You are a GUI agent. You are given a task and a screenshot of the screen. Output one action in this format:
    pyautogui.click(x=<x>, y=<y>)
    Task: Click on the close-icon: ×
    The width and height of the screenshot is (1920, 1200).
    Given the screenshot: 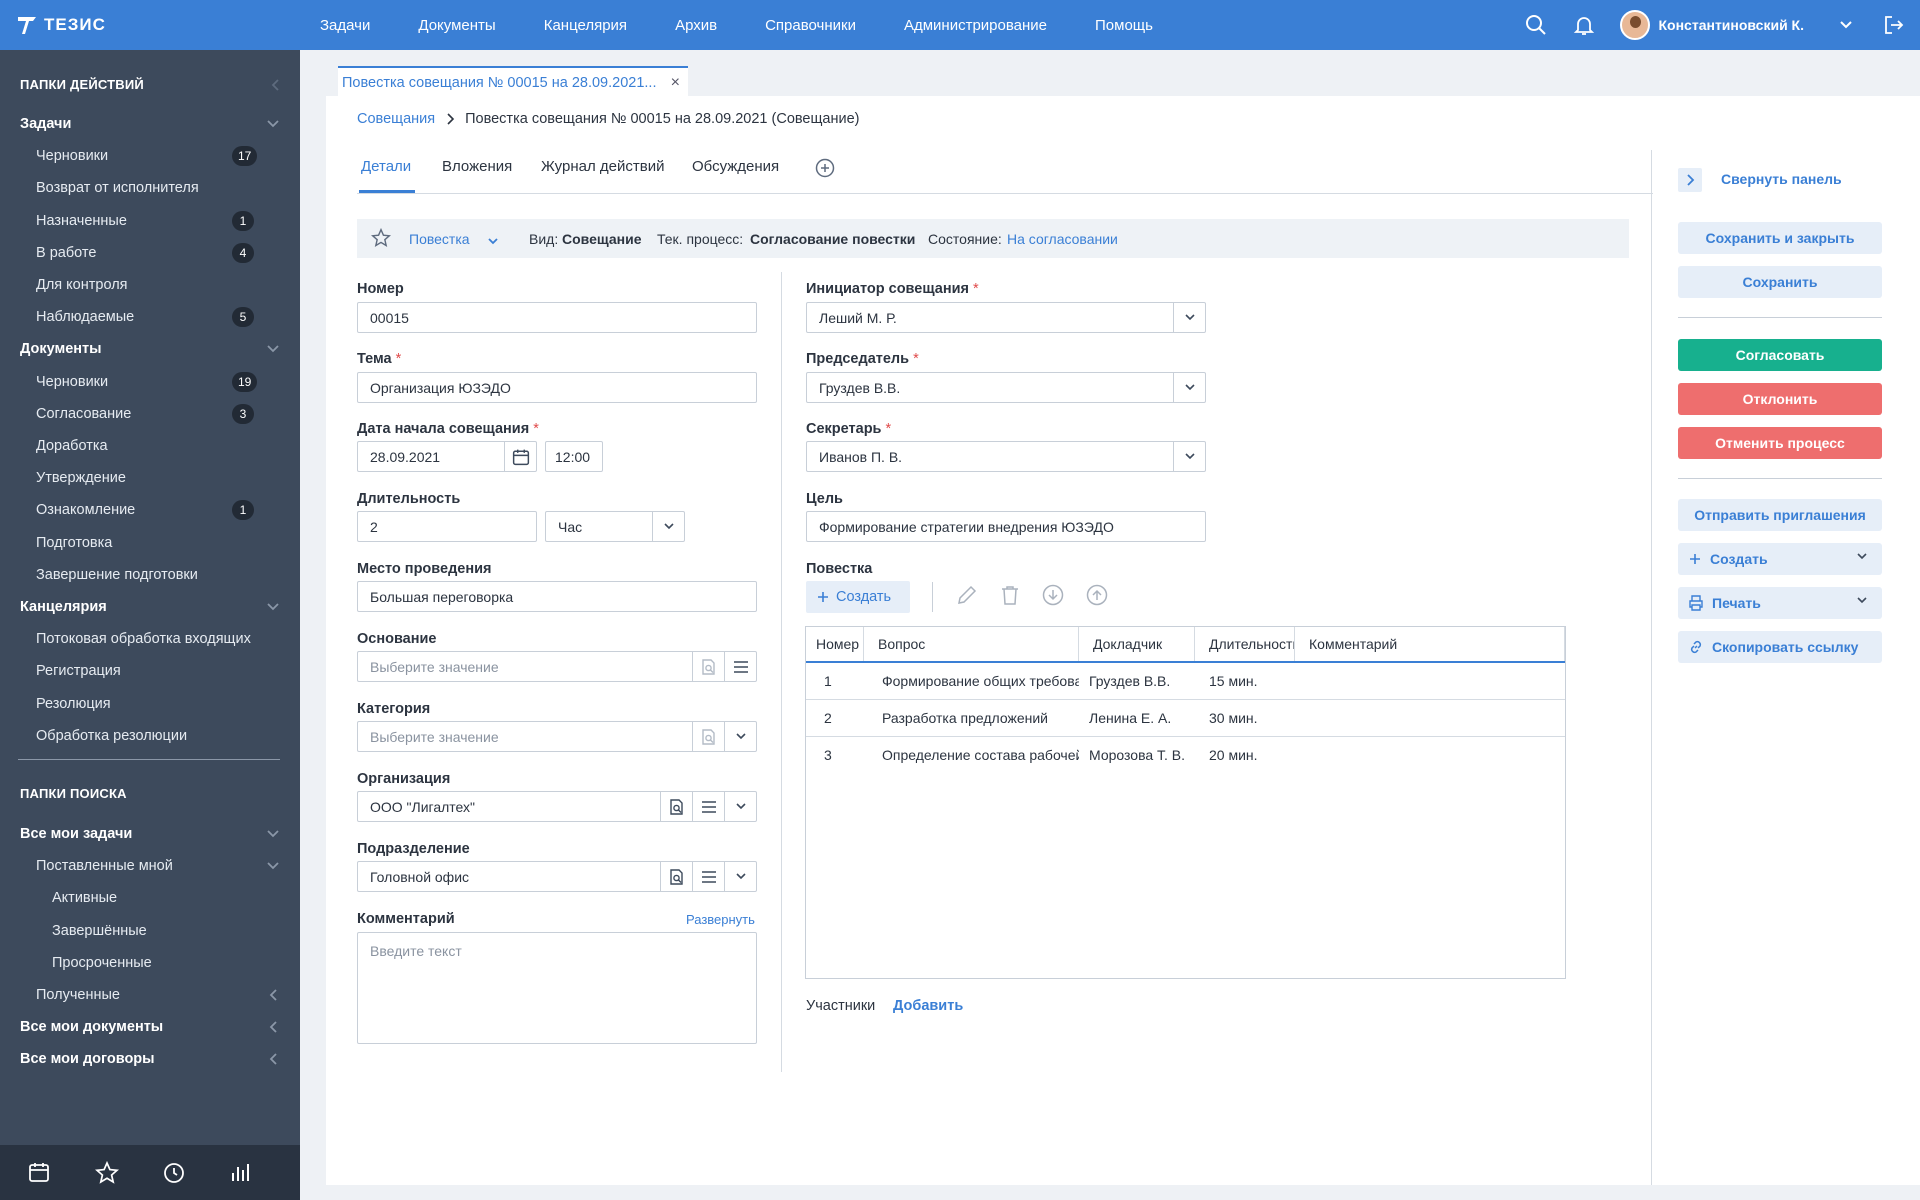 What is the action you would take?
    pyautogui.click(x=675, y=83)
    